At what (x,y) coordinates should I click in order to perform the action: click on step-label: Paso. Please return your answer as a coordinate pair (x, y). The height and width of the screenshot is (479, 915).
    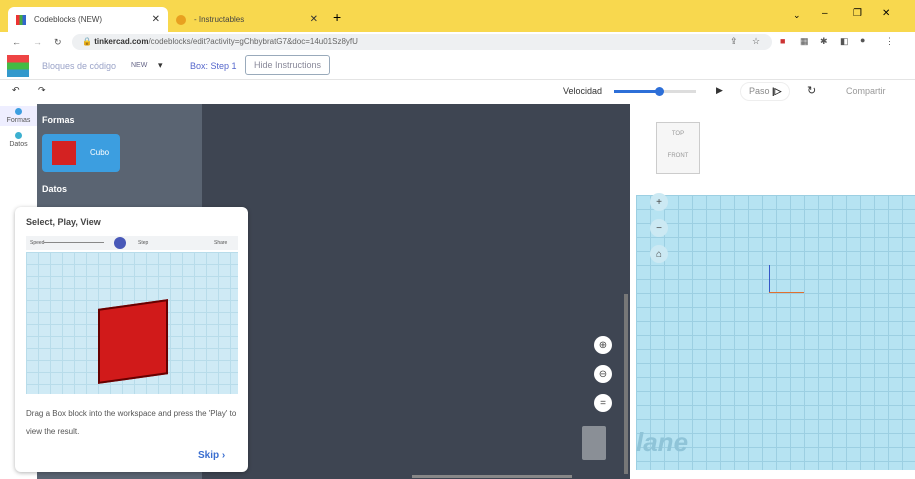
    Looking at the image, I should click on (759, 91).